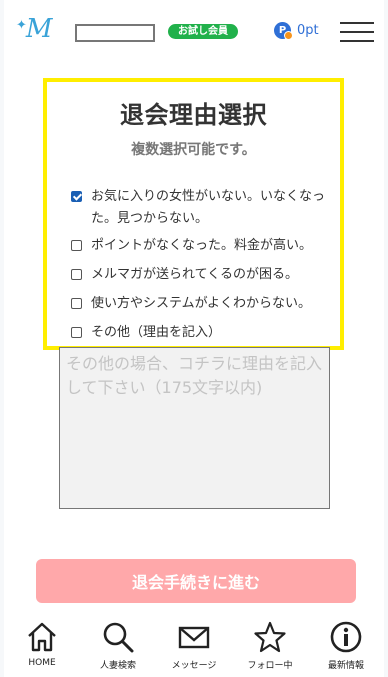 The image size is (388, 677). I want to click on nav-item-search: 人妻検索, so click(118, 647).